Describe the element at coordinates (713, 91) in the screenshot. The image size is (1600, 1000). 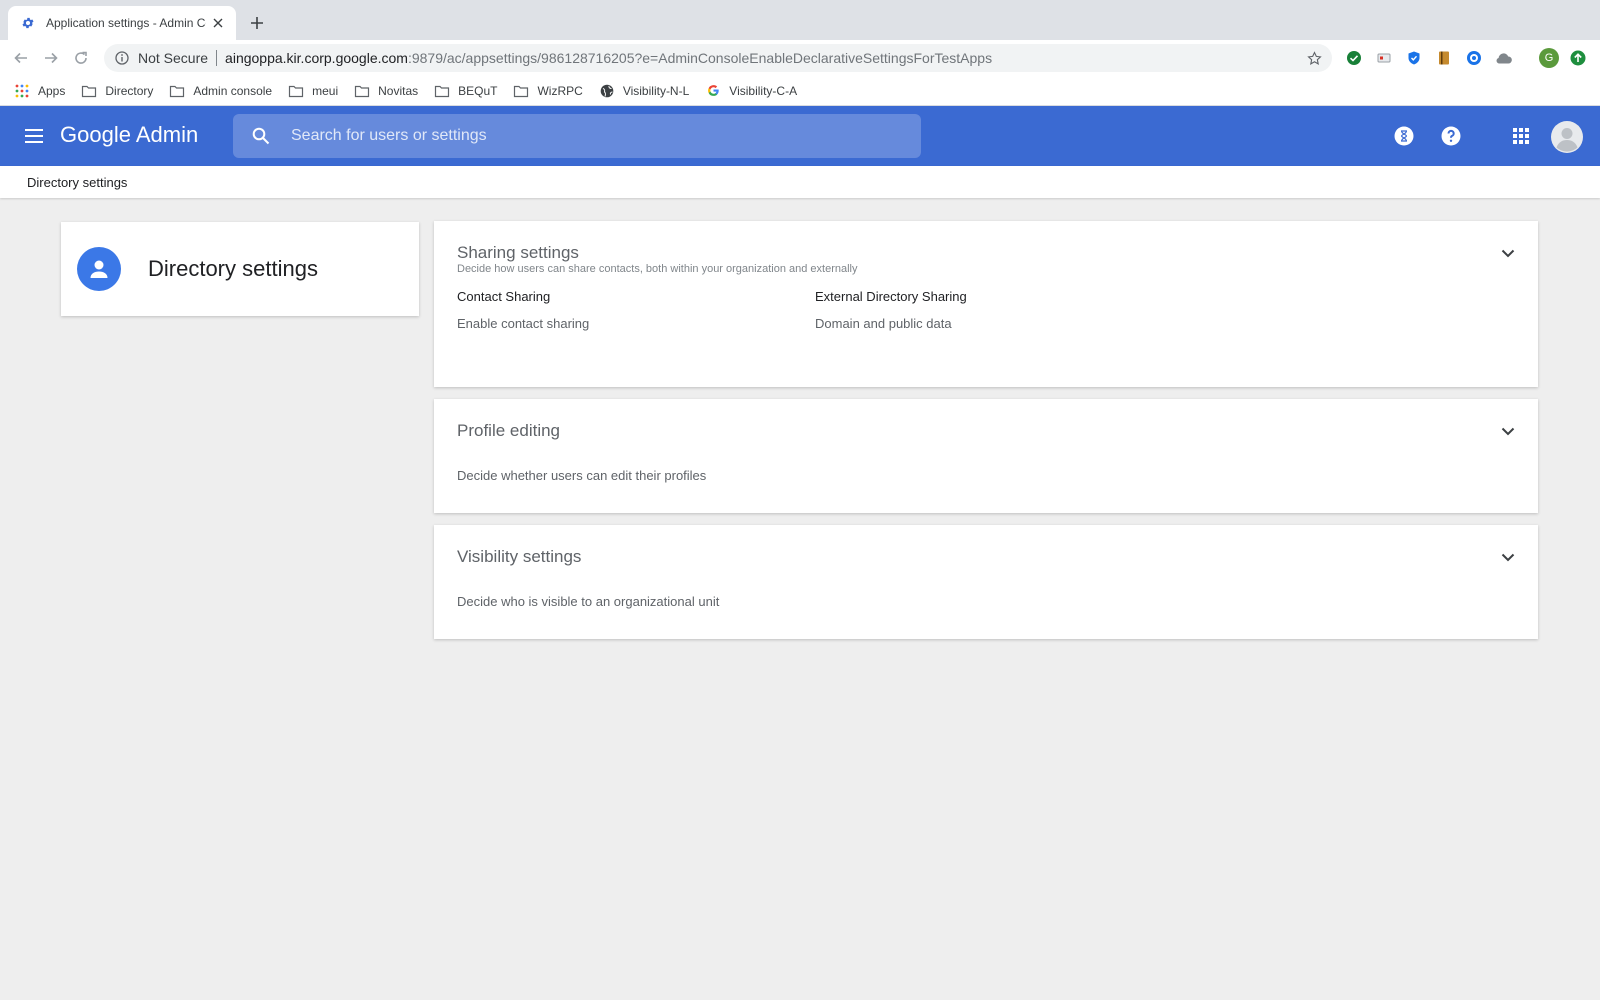
I see `google-g-icon` at that location.